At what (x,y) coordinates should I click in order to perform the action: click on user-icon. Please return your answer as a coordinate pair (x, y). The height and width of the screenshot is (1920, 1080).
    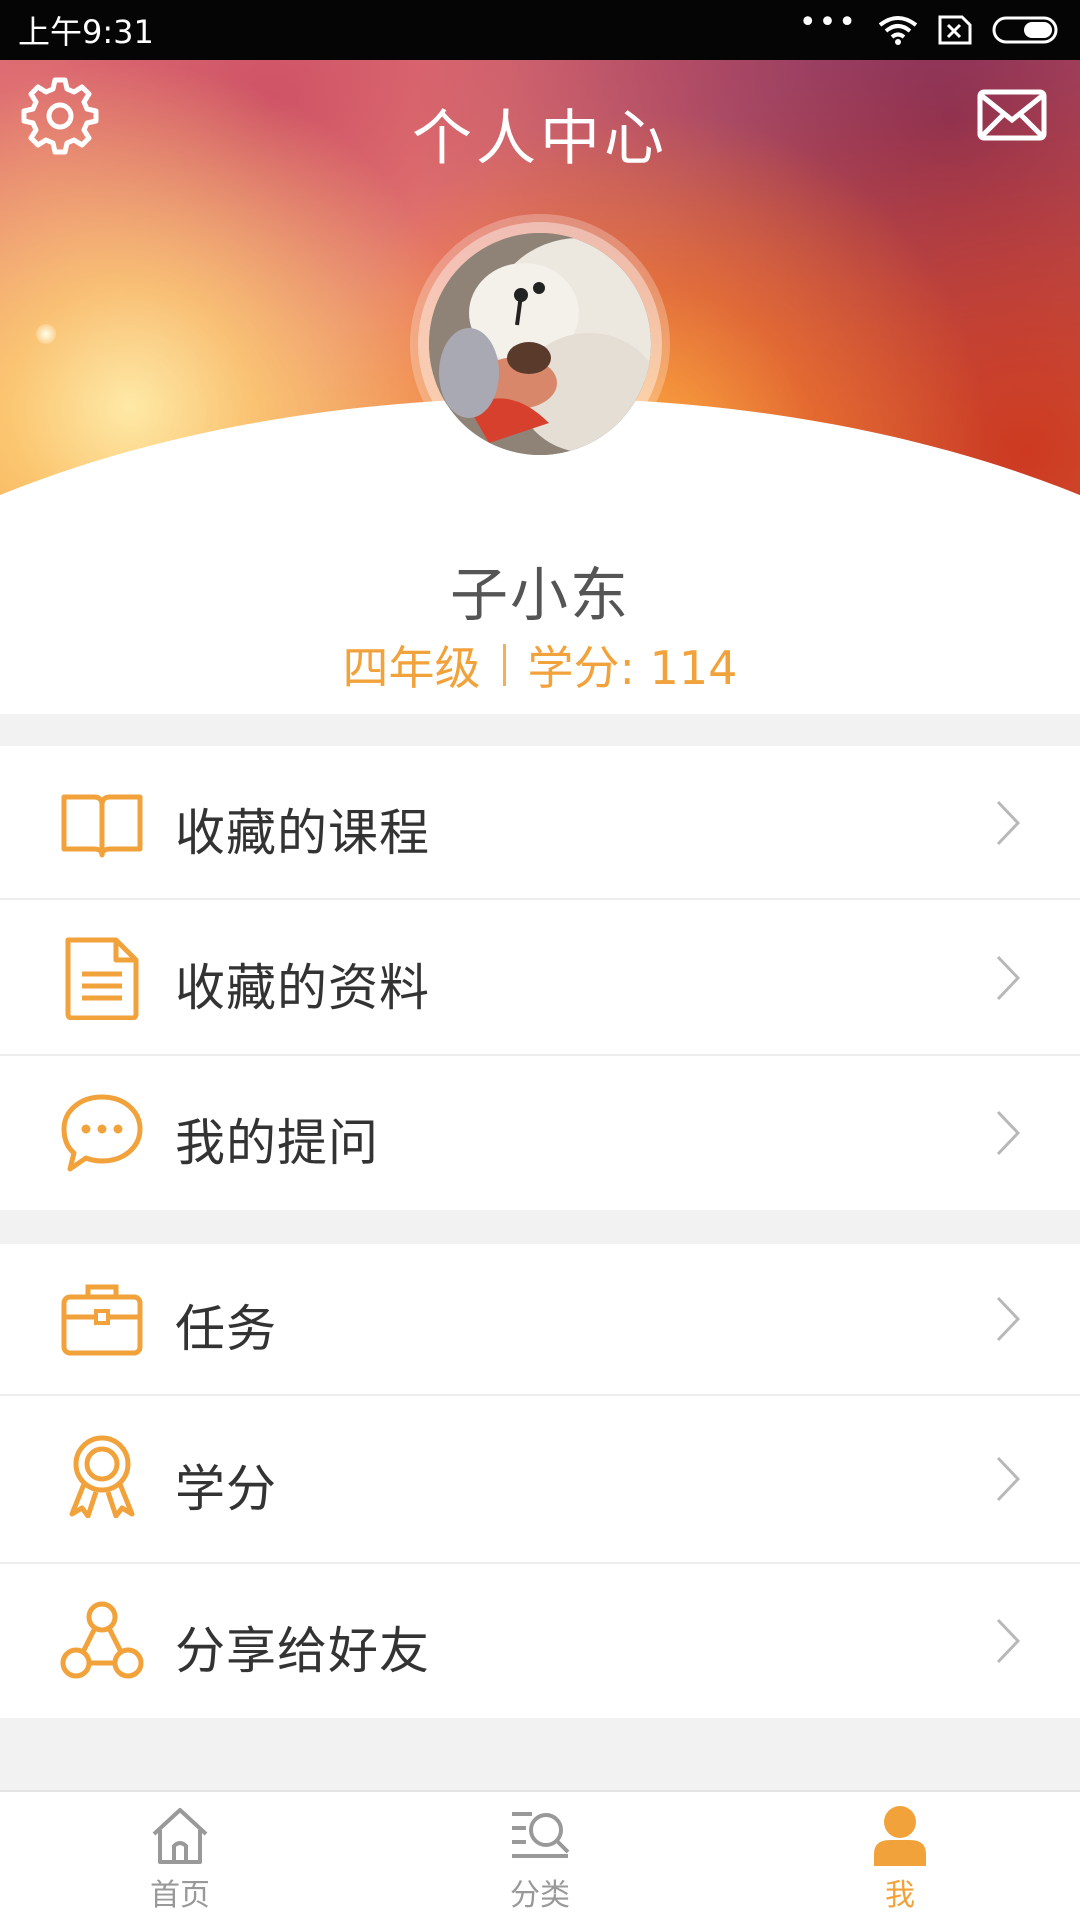
    Looking at the image, I should click on (900, 1836).